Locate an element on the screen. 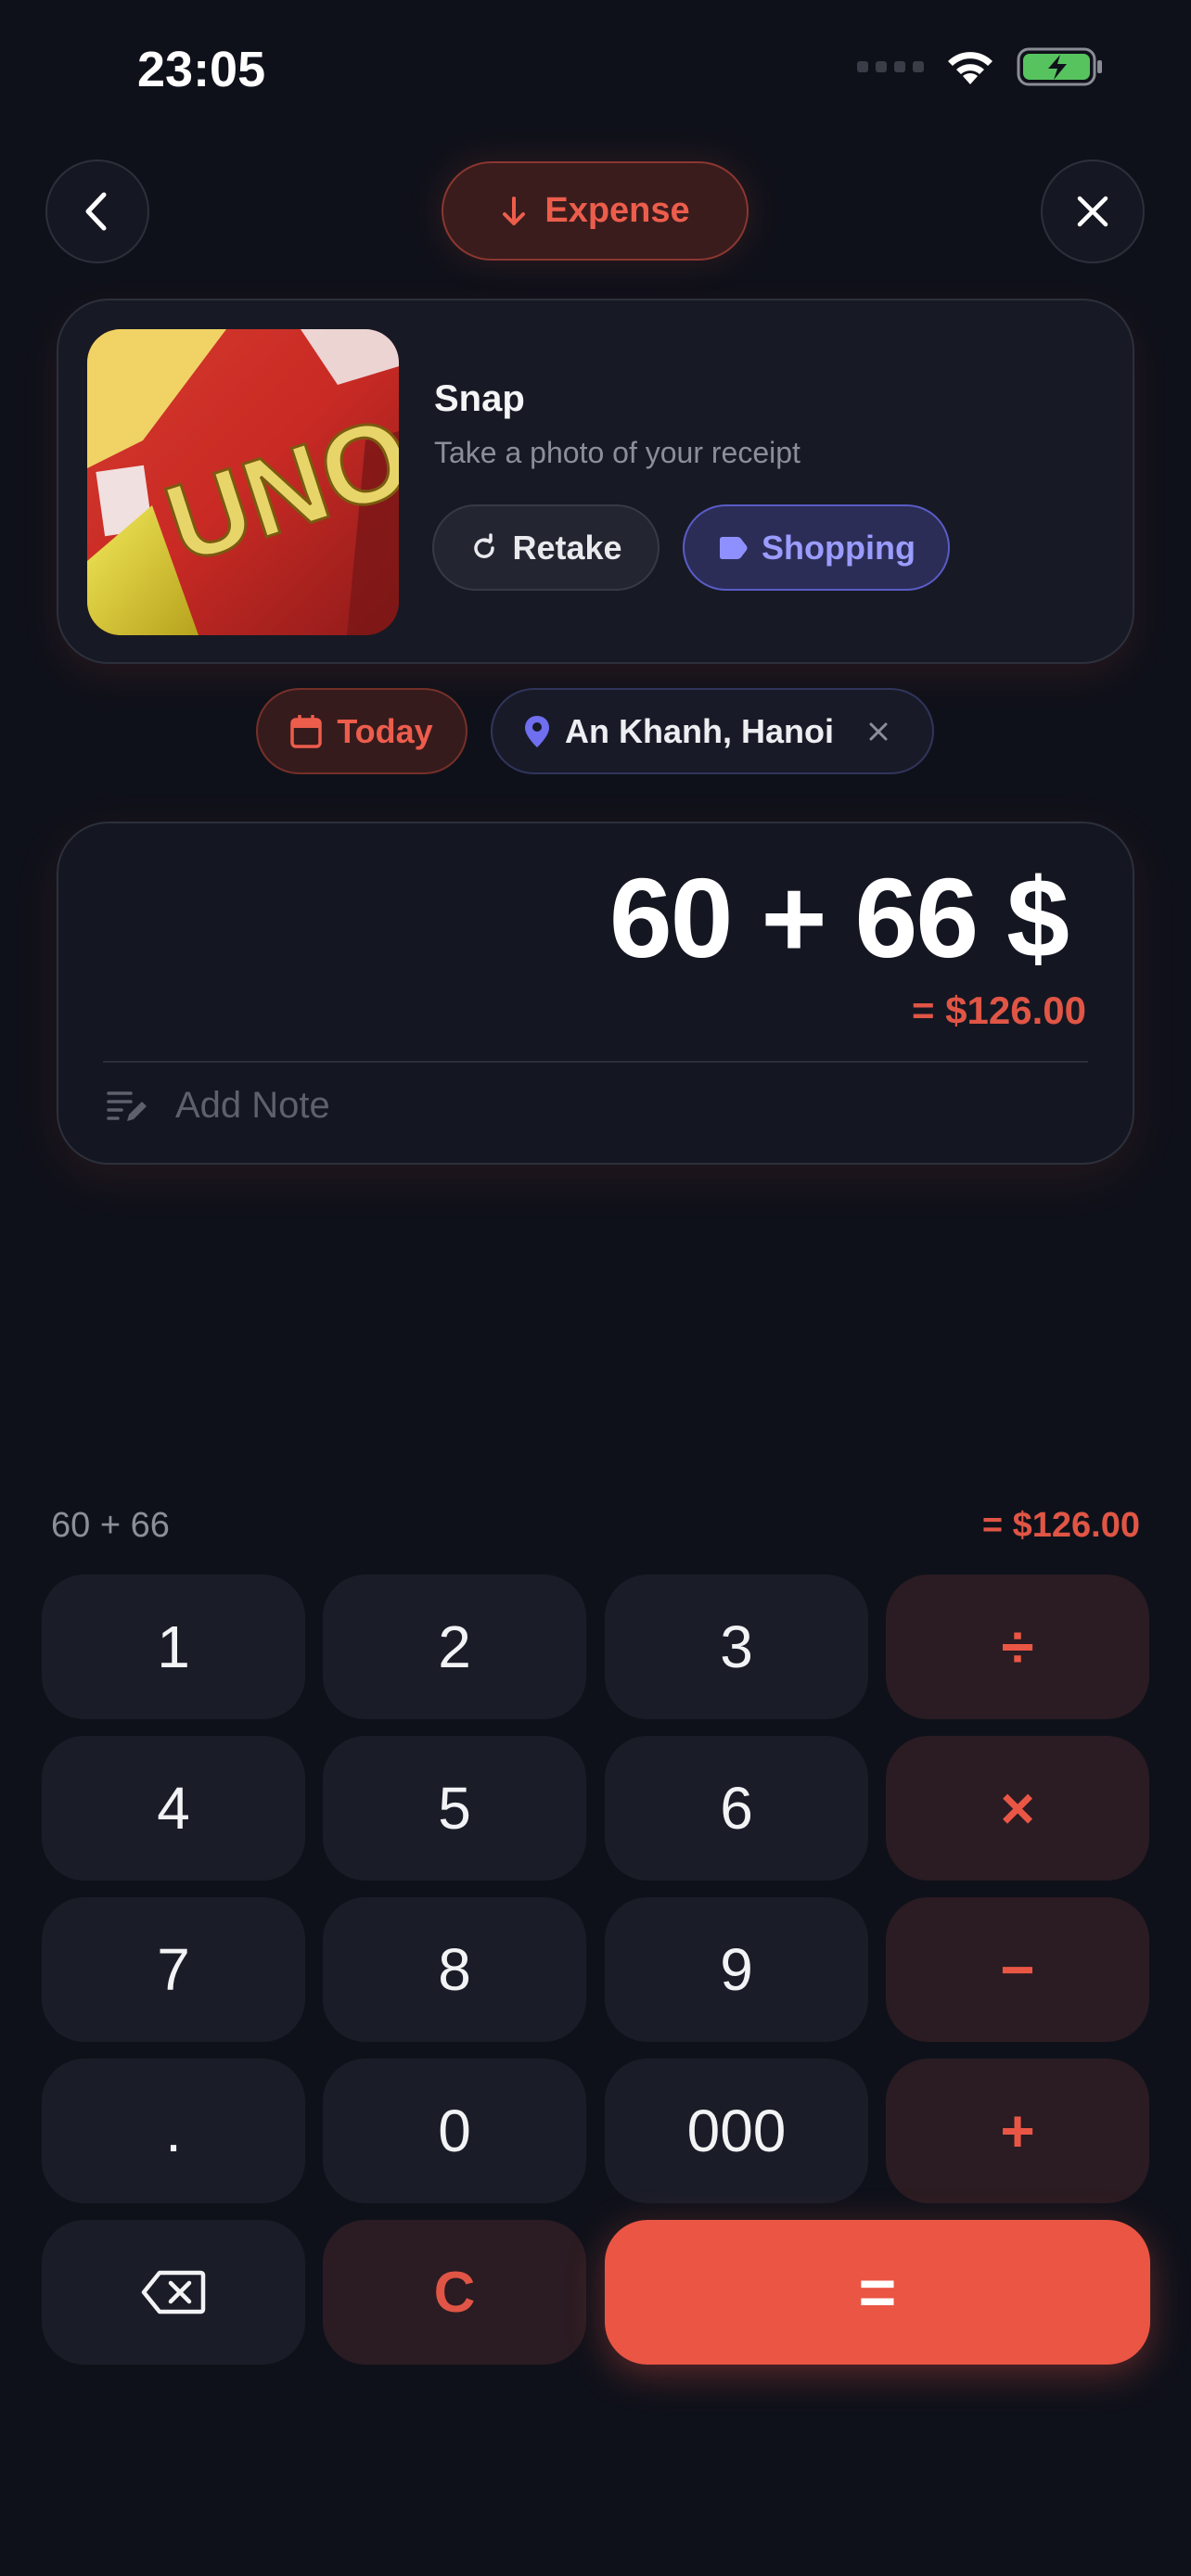  retake-button: Retake is located at coordinates (546, 548).